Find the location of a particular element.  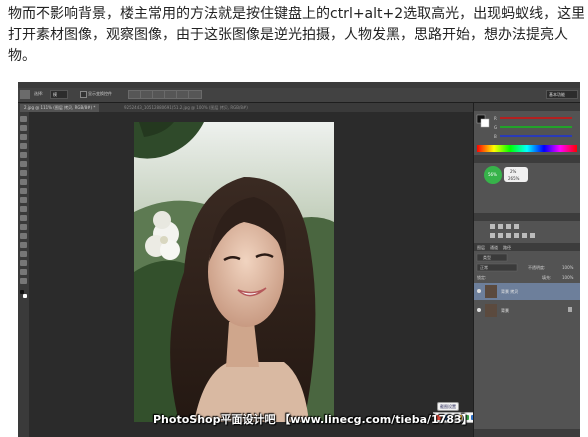

lock-icon is located at coordinates (570, 309).